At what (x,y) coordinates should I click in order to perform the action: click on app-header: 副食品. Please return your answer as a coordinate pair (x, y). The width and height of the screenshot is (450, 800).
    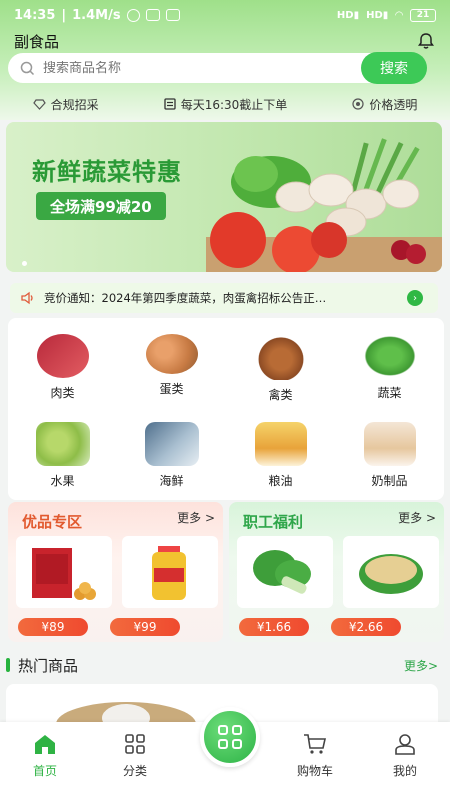
    Looking at the image, I should click on (225, 41).